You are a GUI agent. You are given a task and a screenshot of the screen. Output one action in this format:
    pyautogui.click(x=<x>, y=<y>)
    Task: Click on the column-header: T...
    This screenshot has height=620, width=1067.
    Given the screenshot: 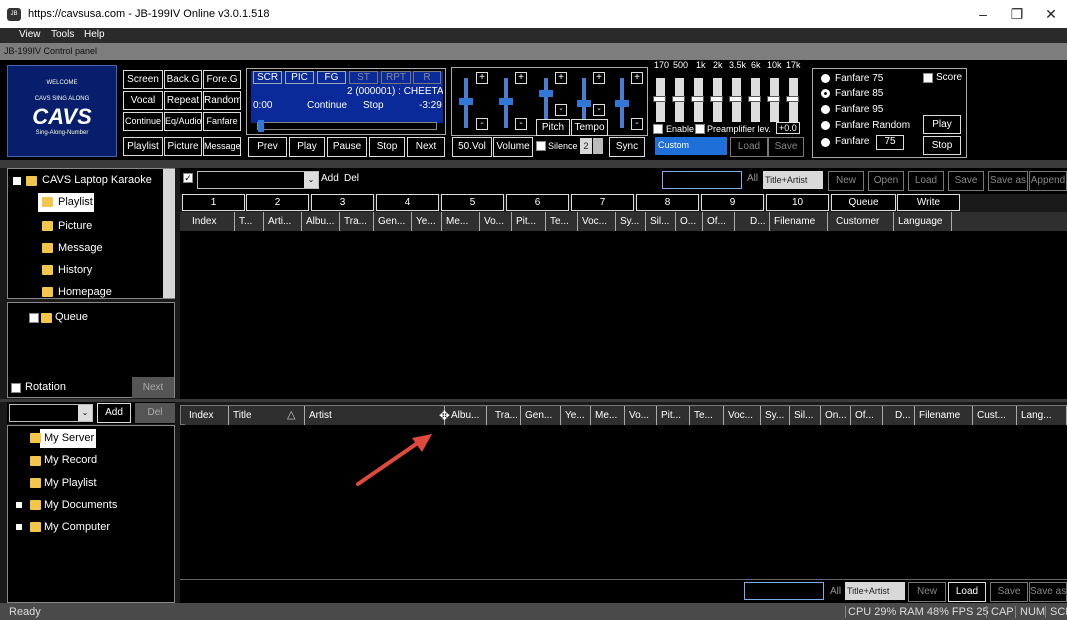 What is the action you would take?
    pyautogui.click(x=249, y=221)
    